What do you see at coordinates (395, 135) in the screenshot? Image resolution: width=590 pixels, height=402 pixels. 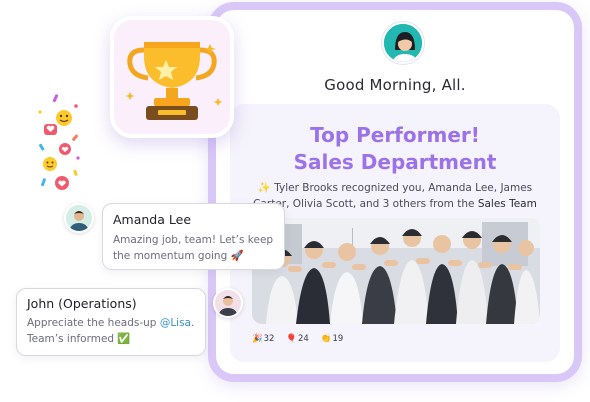 I see `title-line-1: Top Performer!` at bounding box center [395, 135].